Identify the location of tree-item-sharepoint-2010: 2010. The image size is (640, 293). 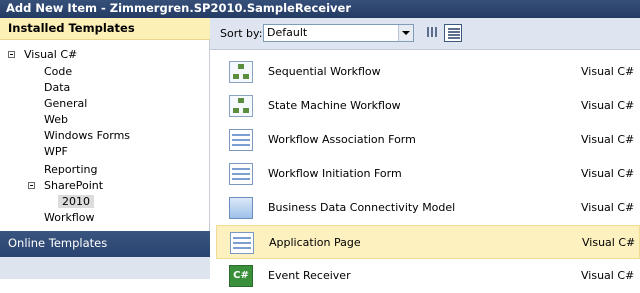
(76, 202).